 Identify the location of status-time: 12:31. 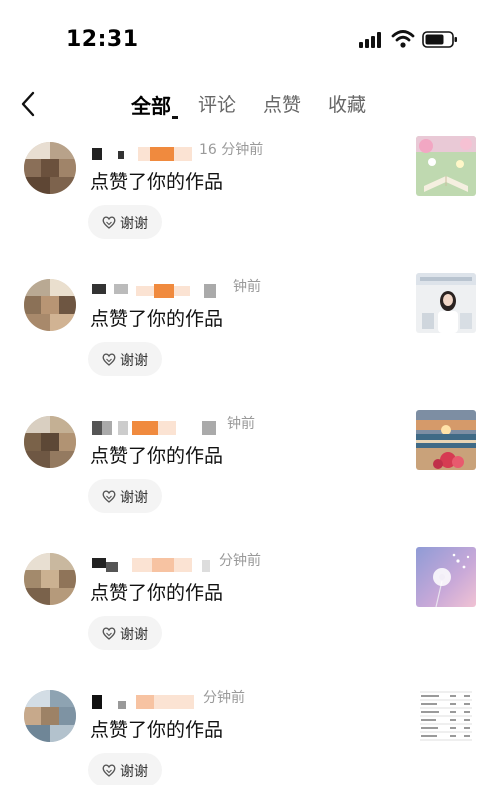
(102, 39).